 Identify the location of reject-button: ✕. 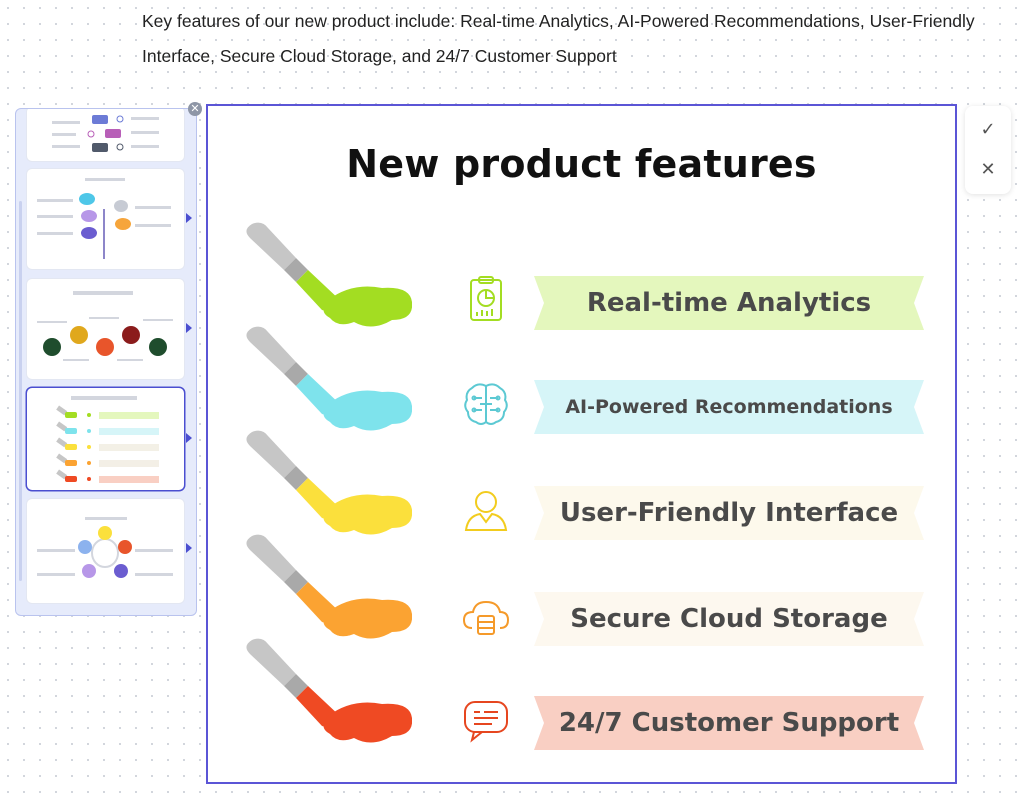
(988, 170).